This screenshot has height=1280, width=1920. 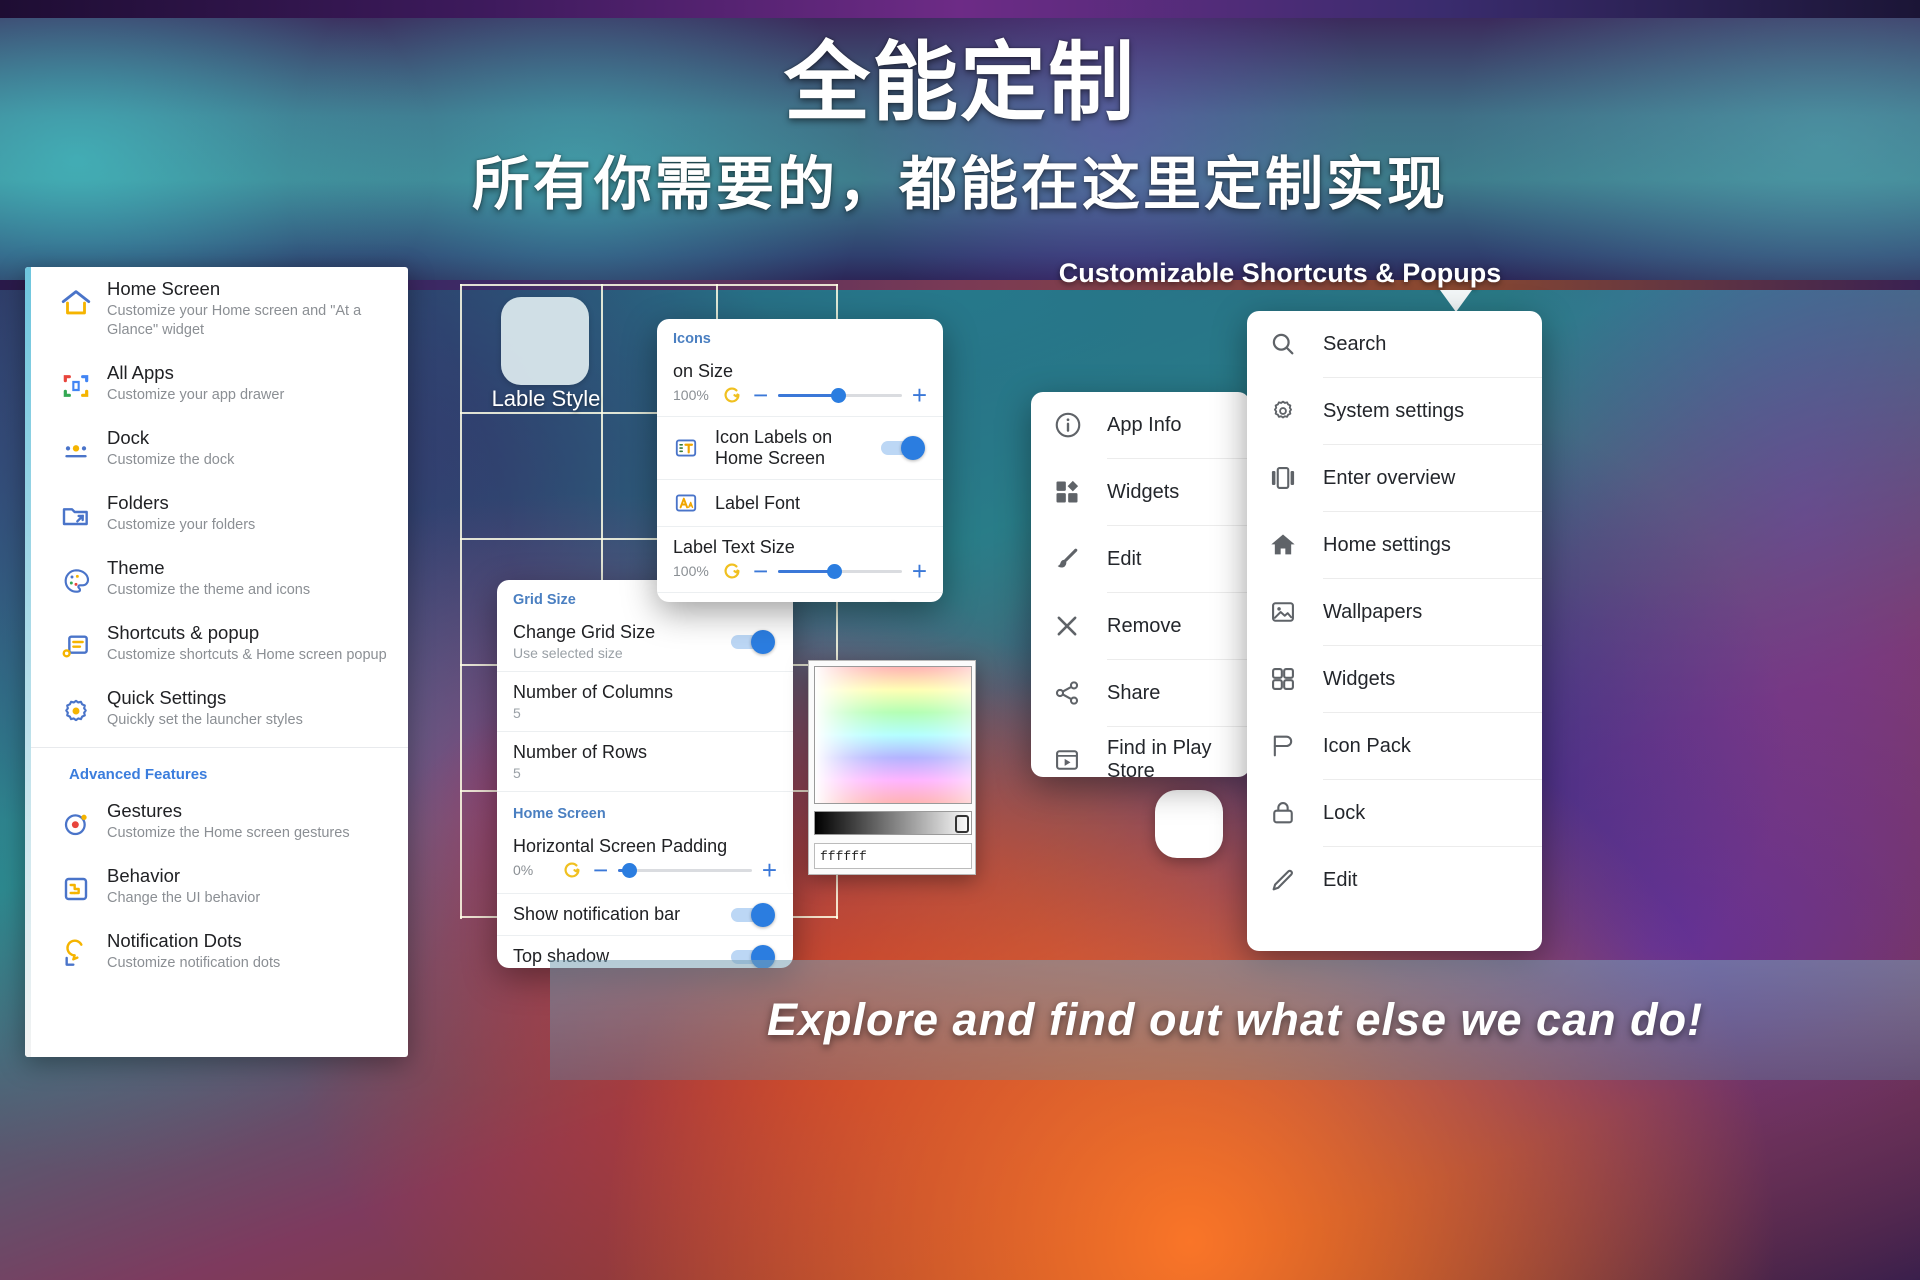 What do you see at coordinates (164, 288) in the screenshot?
I see `sidebar-item-title: Home Screen` at bounding box center [164, 288].